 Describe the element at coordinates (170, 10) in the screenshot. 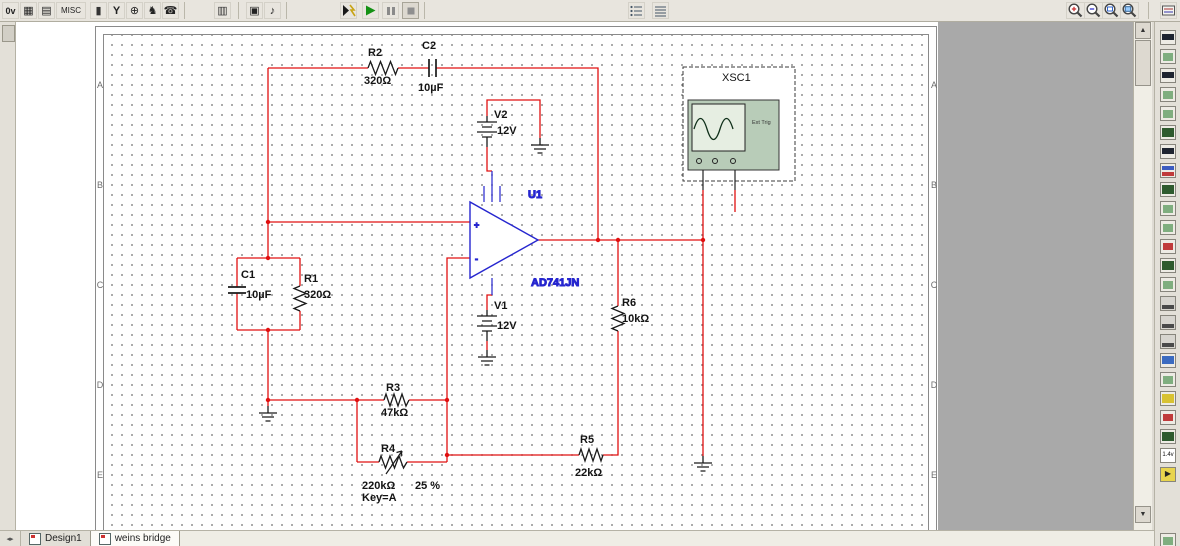

I see `connector-components-icon: ☎` at that location.